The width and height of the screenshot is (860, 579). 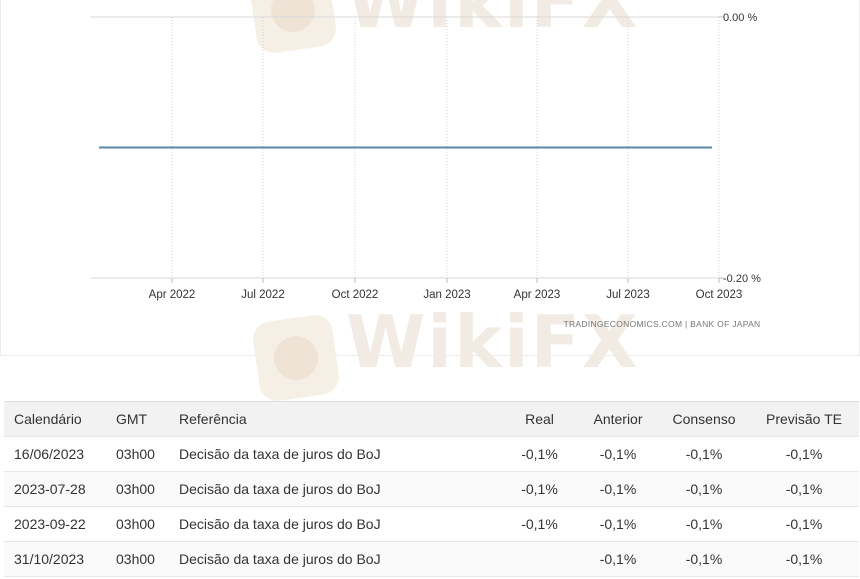 What do you see at coordinates (55, 419) in the screenshot?
I see `col-calendar: Calendário` at bounding box center [55, 419].